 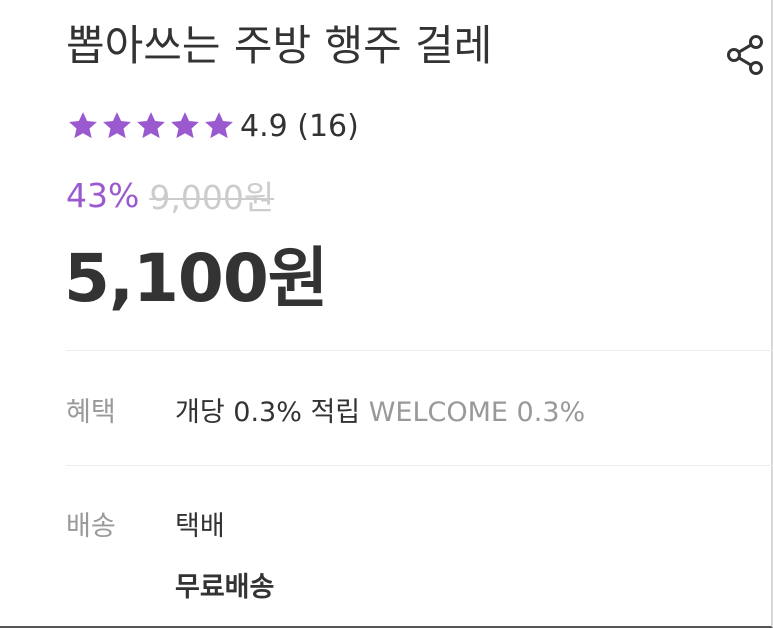 What do you see at coordinates (103, 195) in the screenshot?
I see `discount-percent: 43%` at bounding box center [103, 195].